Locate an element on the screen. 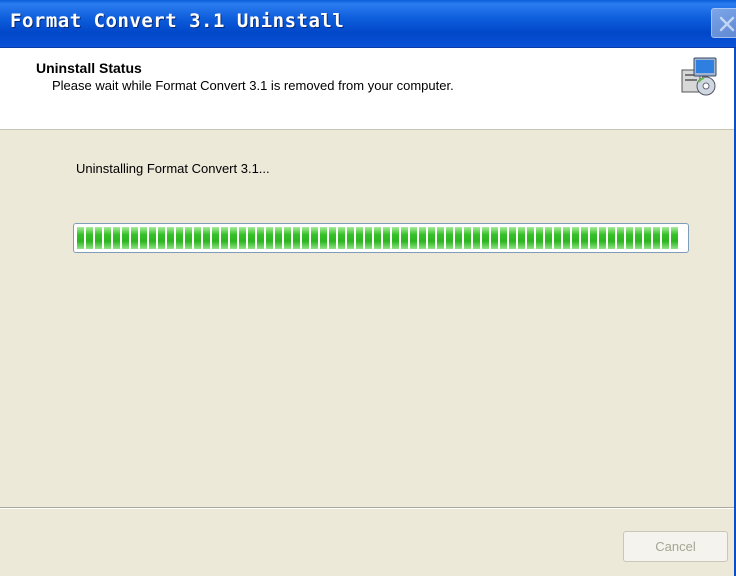  footer-divider is located at coordinates (368, 508).